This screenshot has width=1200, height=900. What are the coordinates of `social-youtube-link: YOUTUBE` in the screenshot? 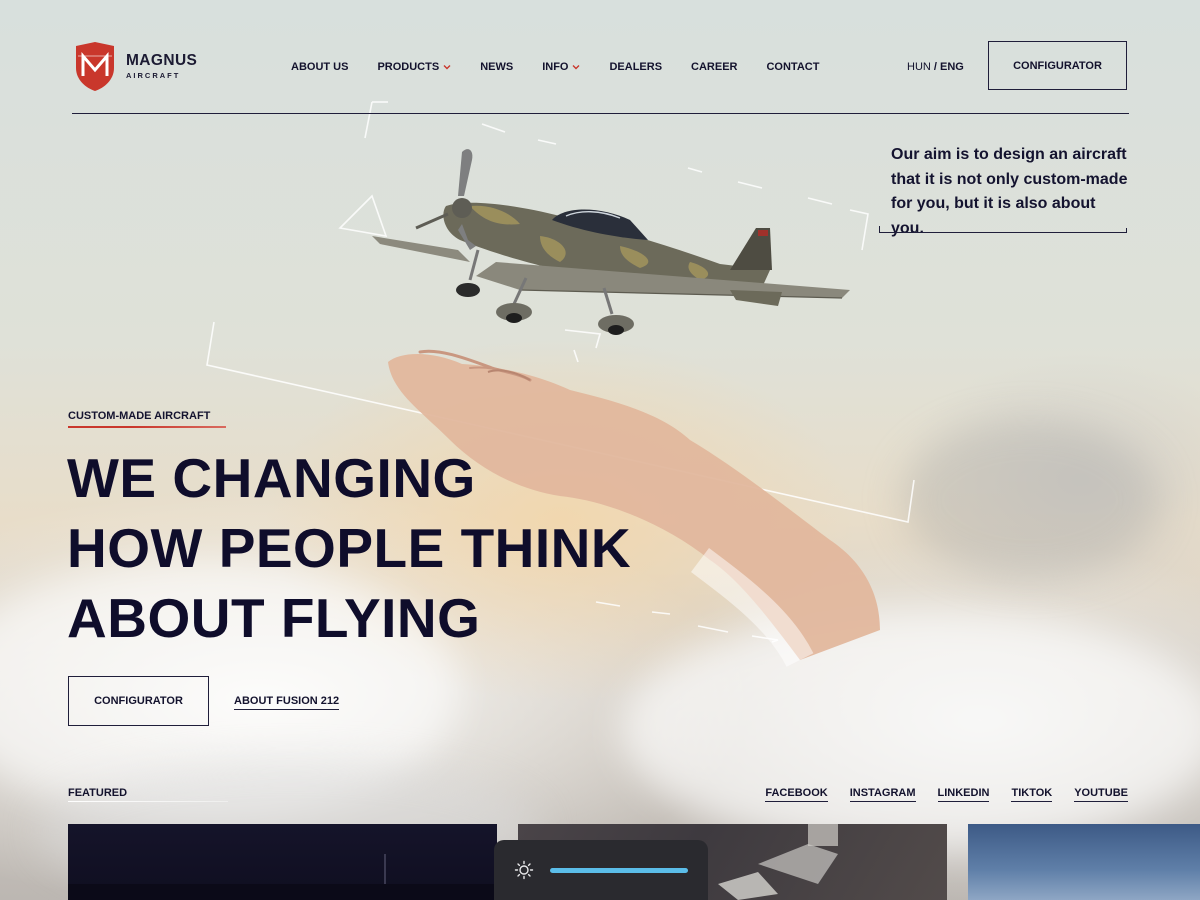 It's located at (1101, 794).